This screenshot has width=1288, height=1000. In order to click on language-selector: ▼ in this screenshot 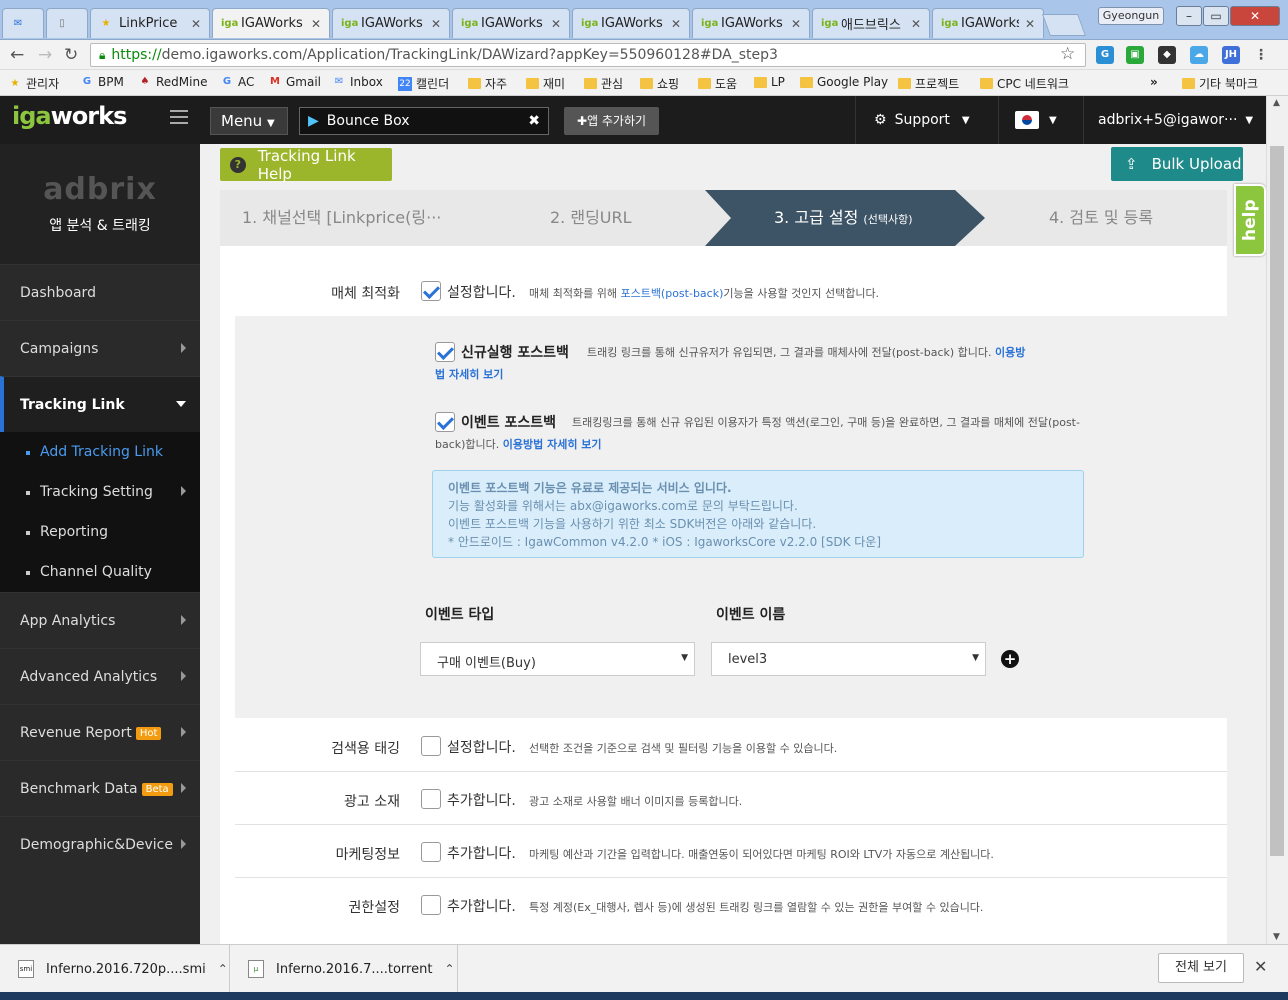, I will do `click(1041, 120)`.